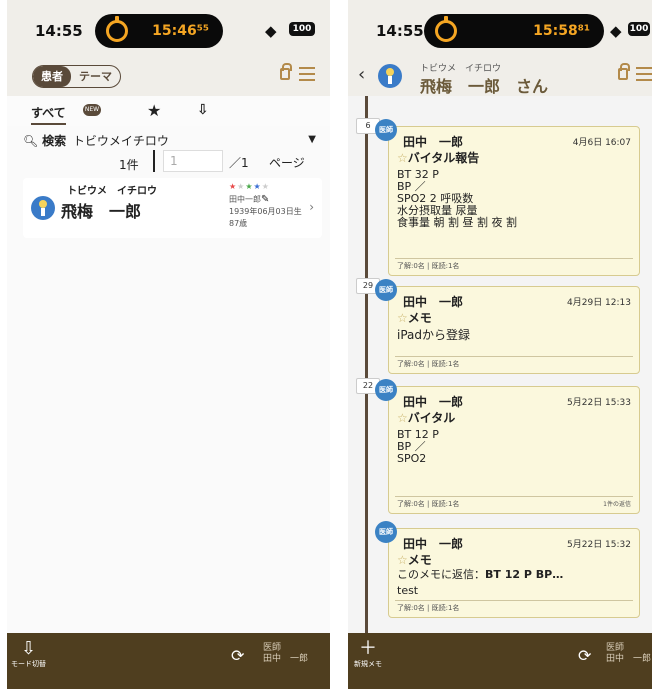  Describe the element at coordinates (271, 31) in the screenshot. I see `wifi-icon: ◆` at that location.